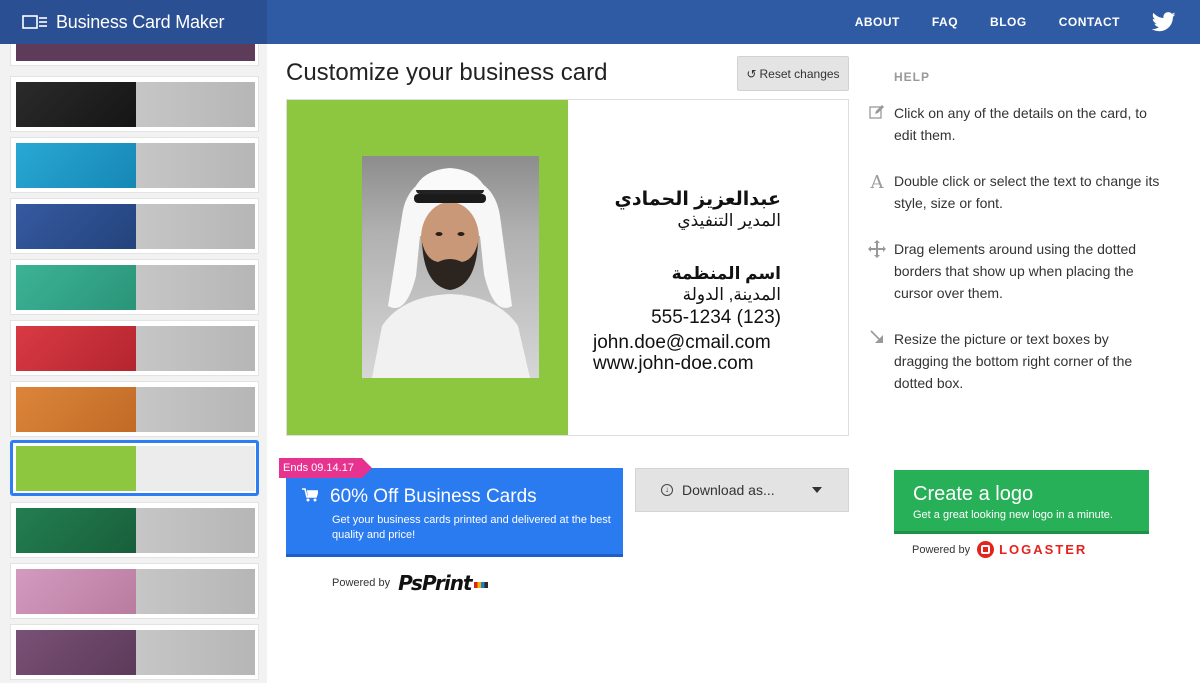  Describe the element at coordinates (697, 199) in the screenshot. I see `card-name: عبدالعزيز الحمادي` at that location.